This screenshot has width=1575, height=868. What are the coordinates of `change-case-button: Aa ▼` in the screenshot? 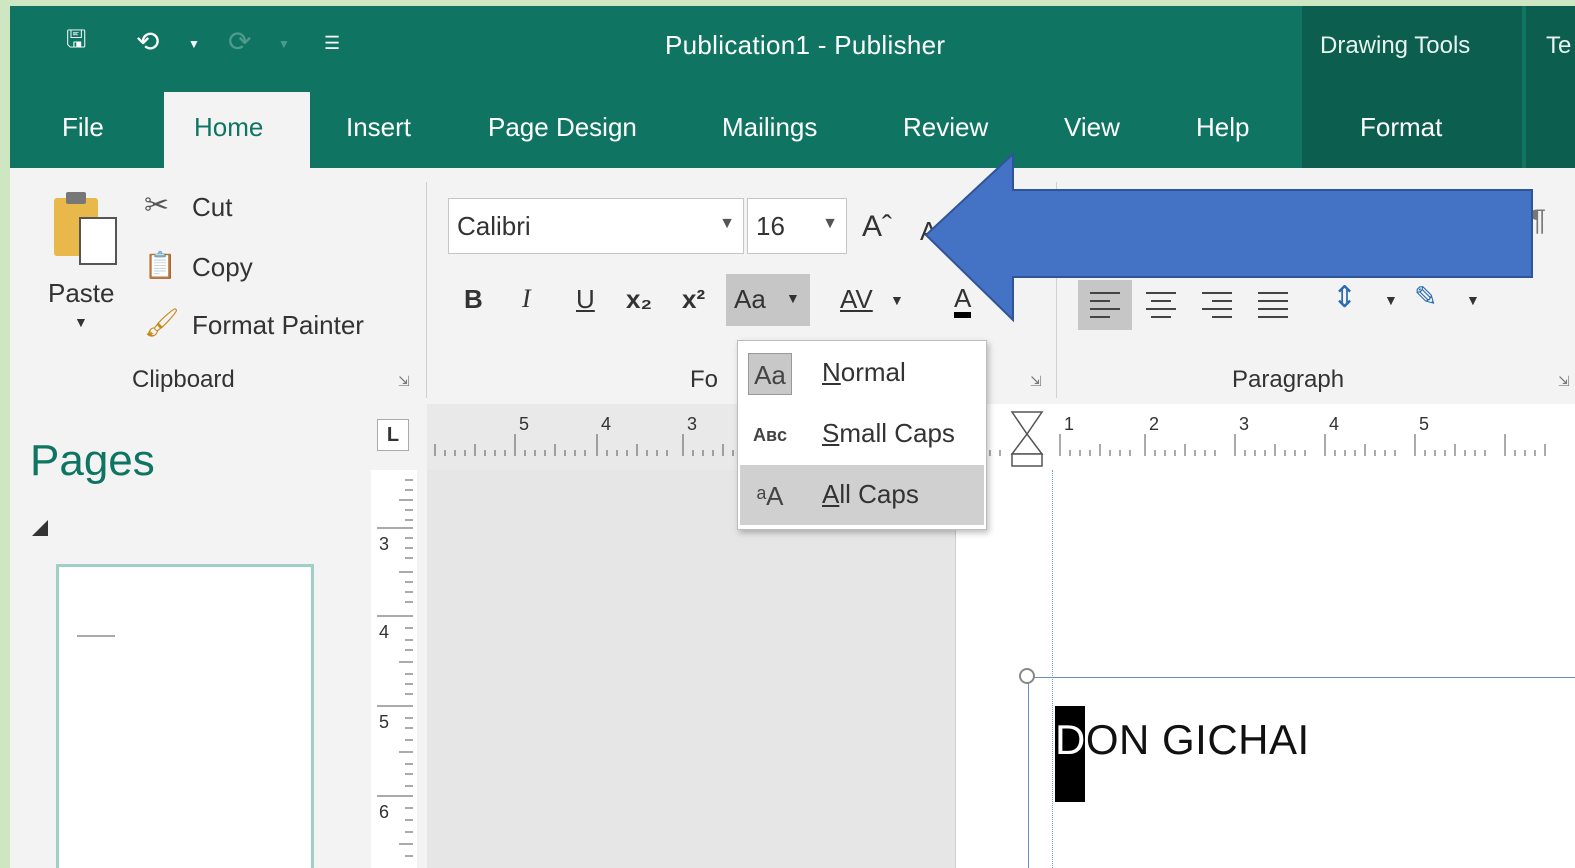 It's located at (768, 300).